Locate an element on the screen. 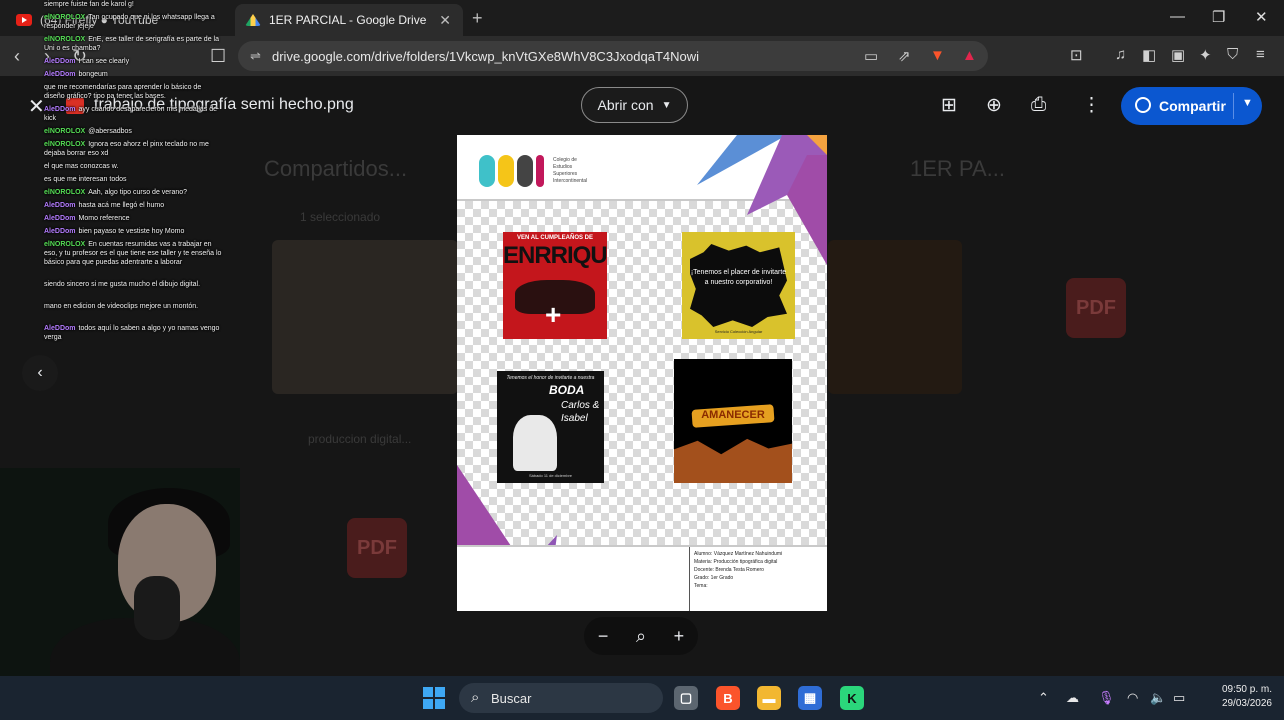 This screenshot has width=1284, height=720. maximize-icon: ❐ is located at coordinates (1218, 17).